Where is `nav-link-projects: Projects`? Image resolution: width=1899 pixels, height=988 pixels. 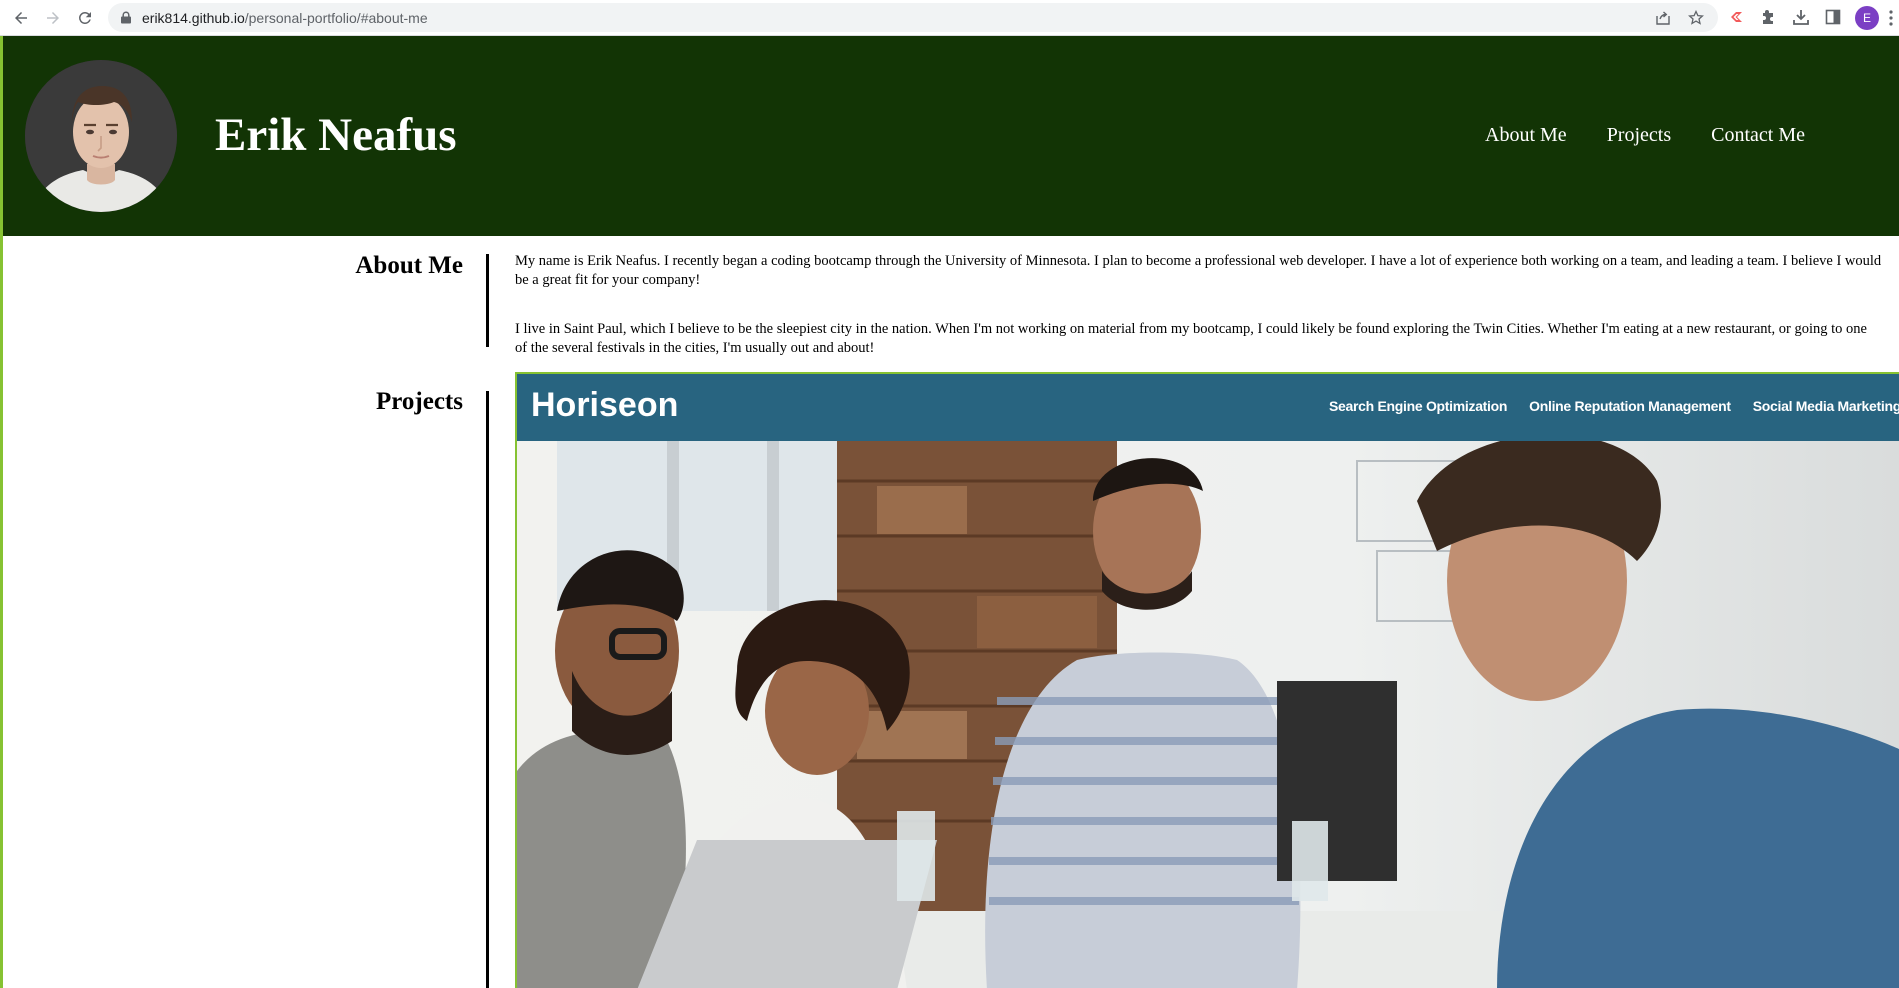 nav-link-projects: Projects is located at coordinates (1639, 135).